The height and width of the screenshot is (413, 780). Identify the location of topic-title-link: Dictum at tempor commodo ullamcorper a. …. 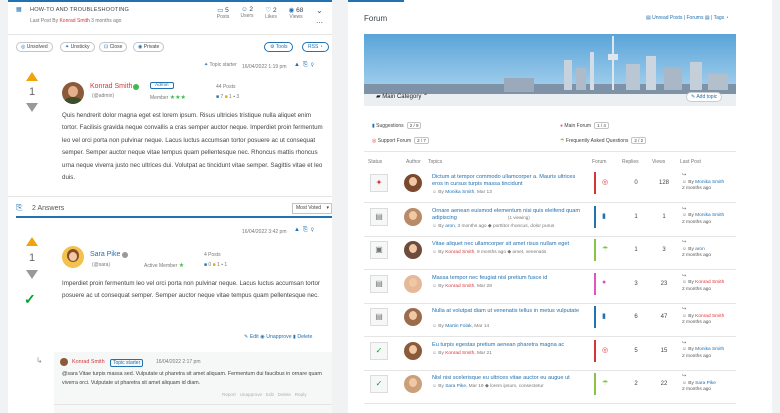
(507, 181).